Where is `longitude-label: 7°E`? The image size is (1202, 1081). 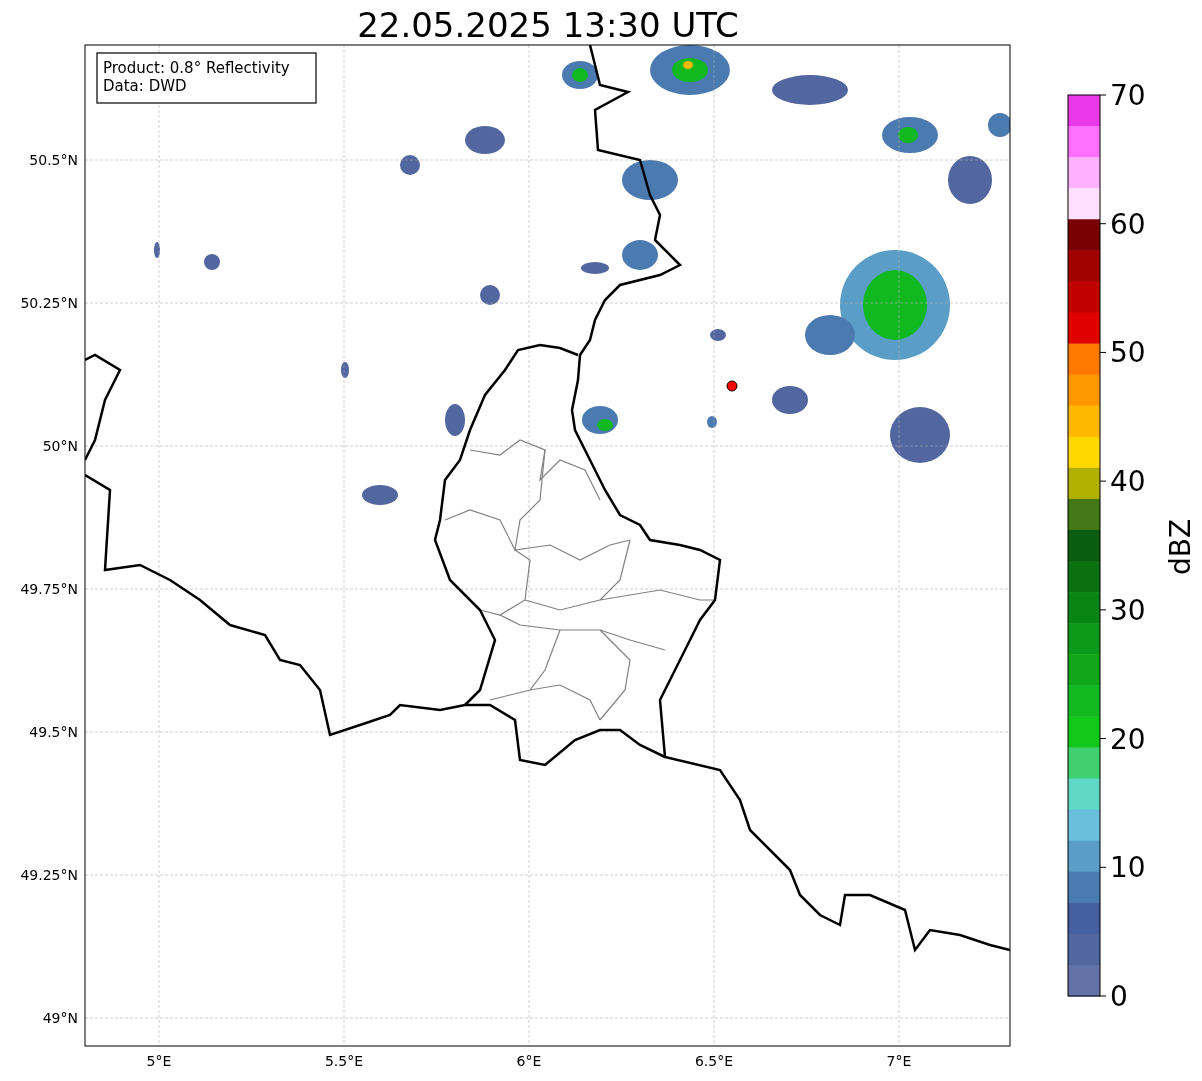 longitude-label: 7°E is located at coordinates (899, 1061).